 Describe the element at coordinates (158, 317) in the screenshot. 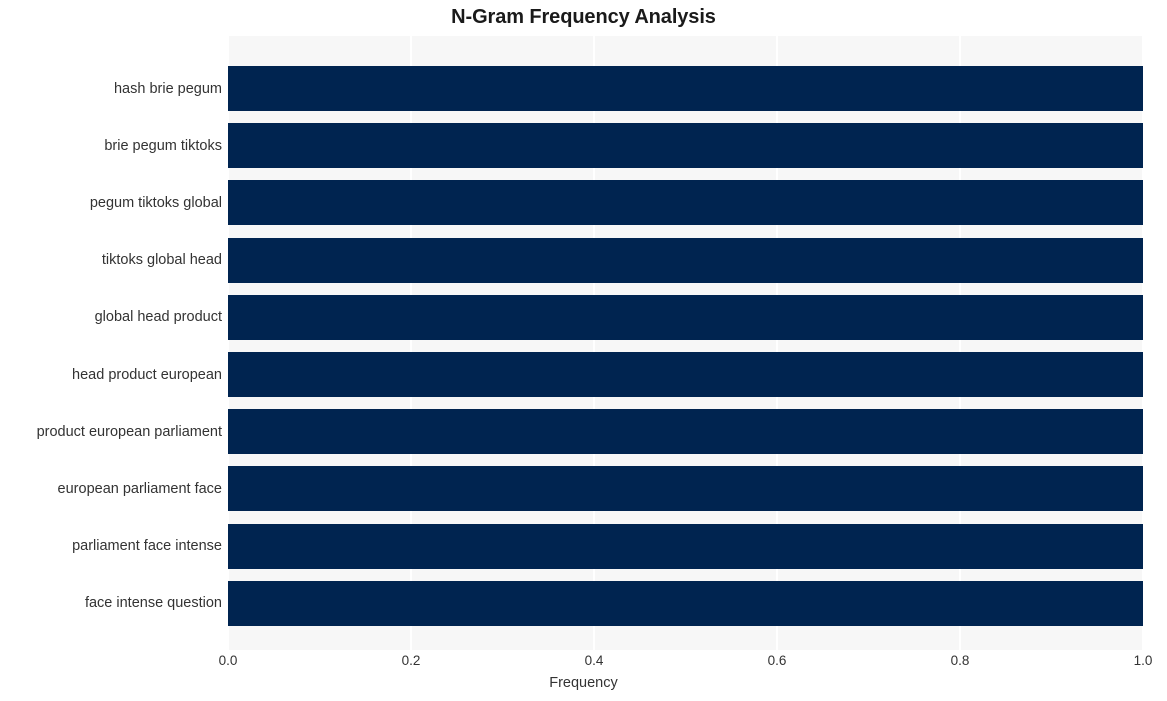

I see `y-axis-tick-label: global head product` at that location.